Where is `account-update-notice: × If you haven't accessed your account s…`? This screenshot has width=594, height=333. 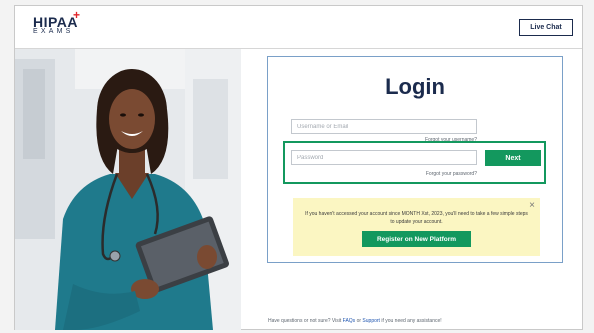 account-update-notice: × If you haven't accessed your account s… is located at coordinates (416, 227).